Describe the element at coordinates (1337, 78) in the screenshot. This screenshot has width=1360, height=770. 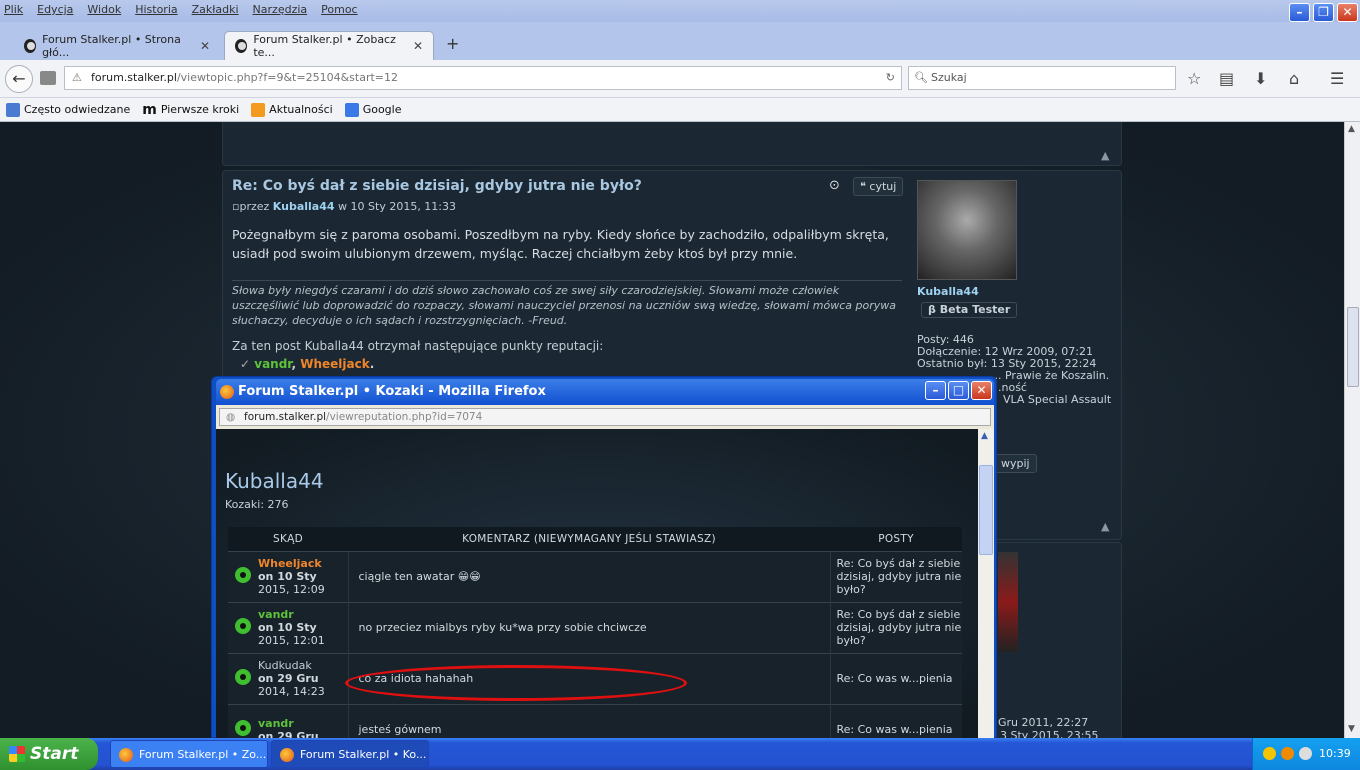
I see `hamburger-menu-icon: ☰` at that location.